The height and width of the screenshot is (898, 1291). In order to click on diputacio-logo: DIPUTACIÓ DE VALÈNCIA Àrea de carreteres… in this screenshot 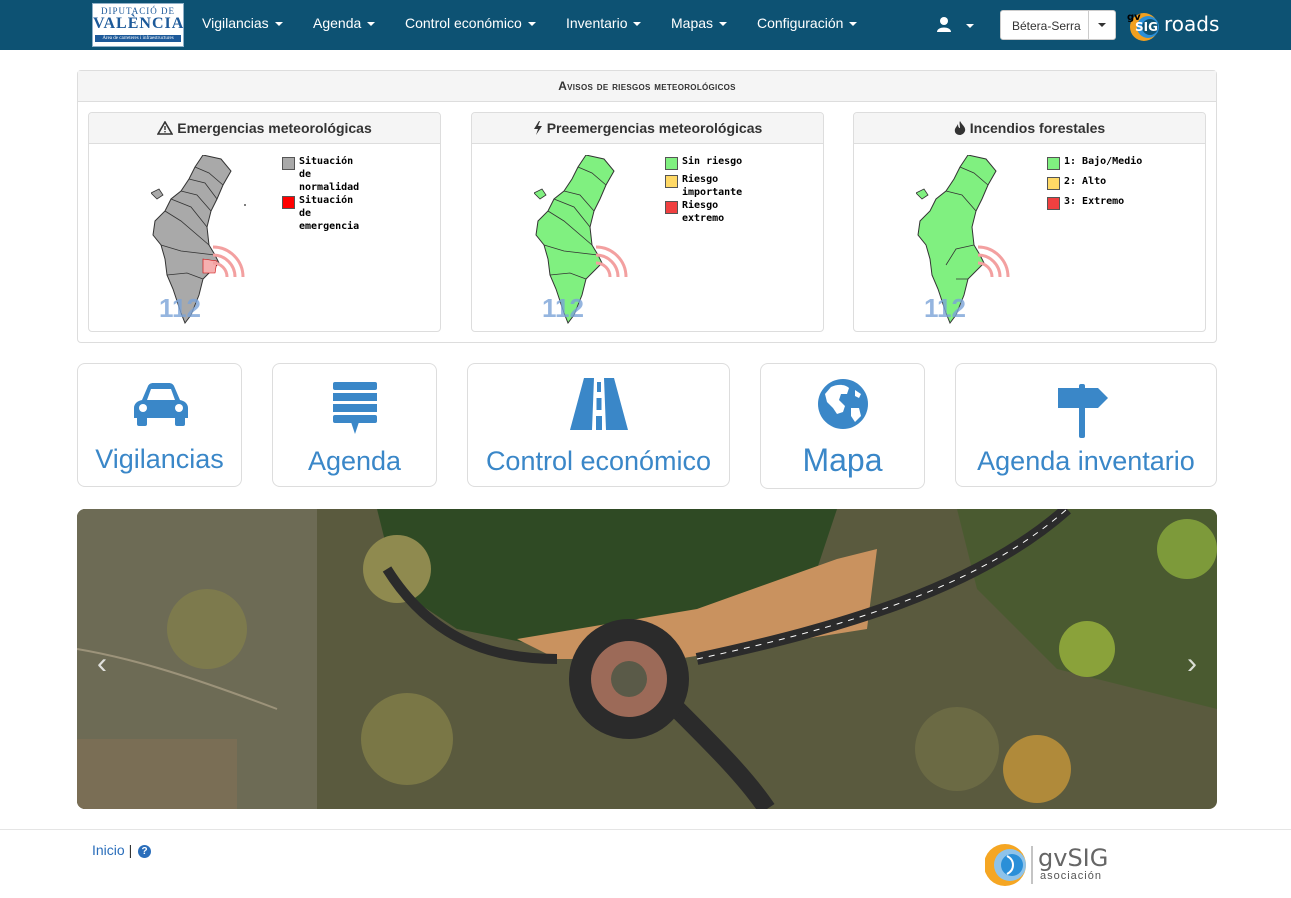, I will do `click(138, 25)`.